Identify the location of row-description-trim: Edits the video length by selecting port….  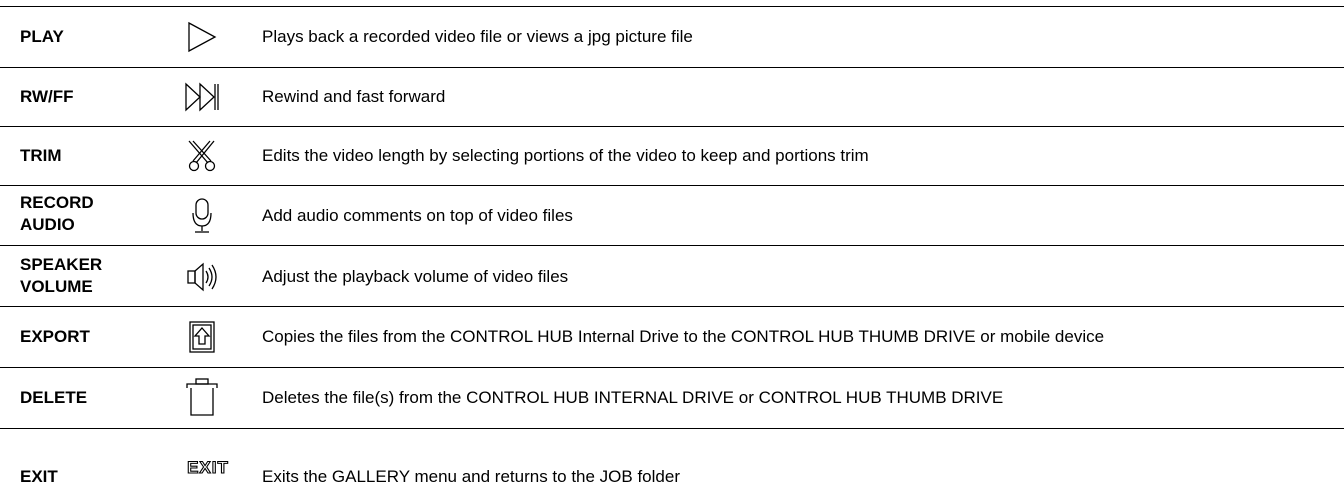
(565, 155).